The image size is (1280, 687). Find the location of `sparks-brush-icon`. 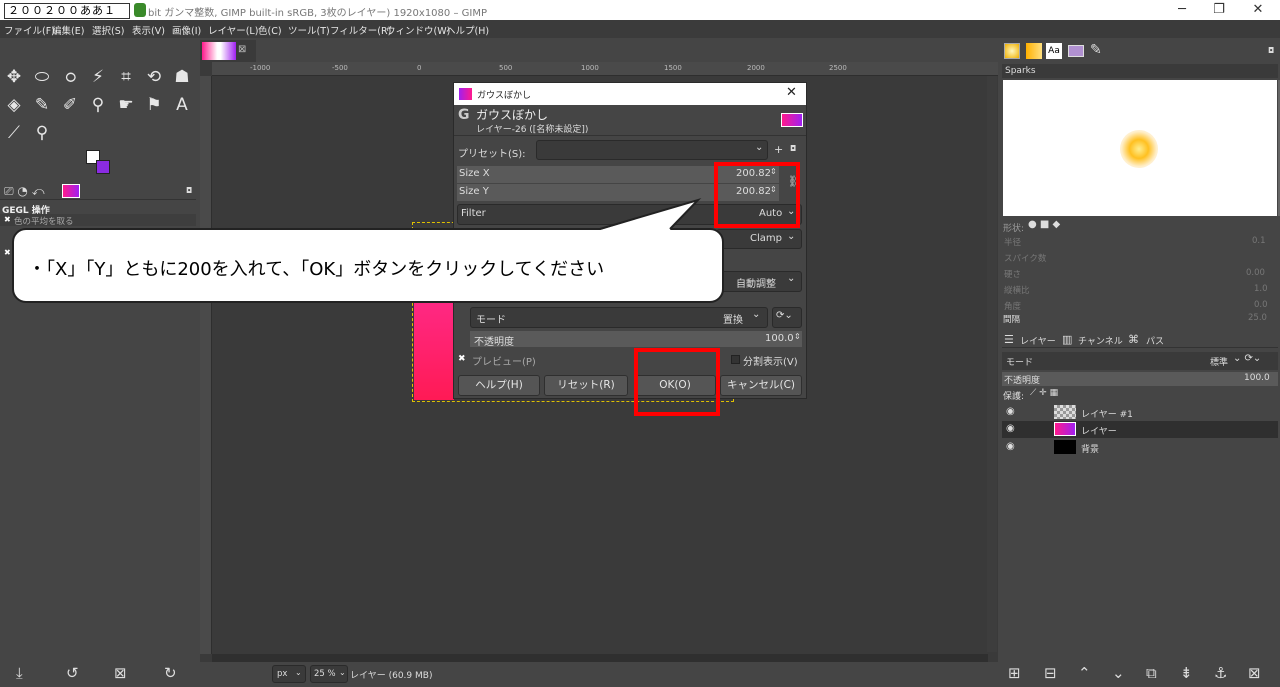

sparks-brush-icon is located at coordinates (1139, 149).